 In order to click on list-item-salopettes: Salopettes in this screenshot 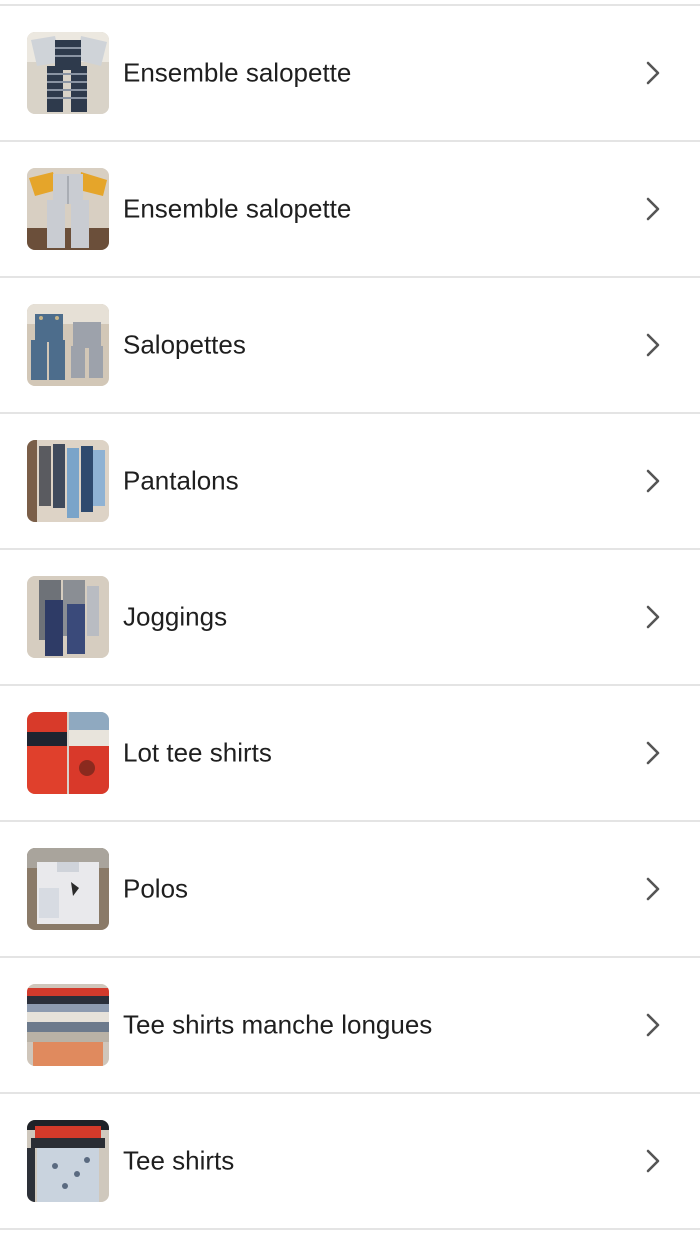, I will do `click(350, 346)`.